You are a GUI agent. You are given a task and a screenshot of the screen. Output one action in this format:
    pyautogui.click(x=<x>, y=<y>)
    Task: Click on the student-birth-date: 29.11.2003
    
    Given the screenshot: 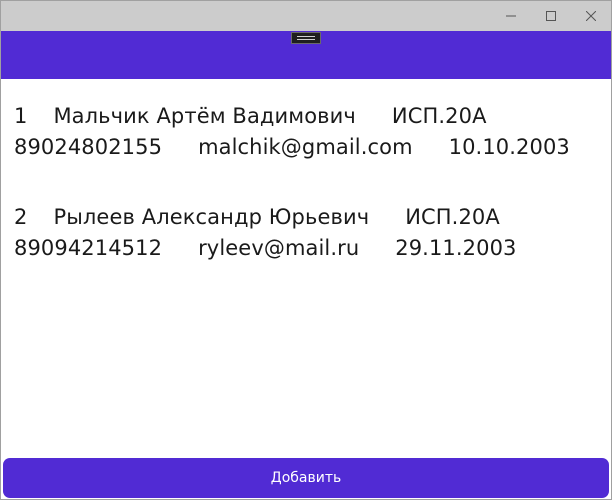 What is the action you would take?
    pyautogui.click(x=456, y=247)
    